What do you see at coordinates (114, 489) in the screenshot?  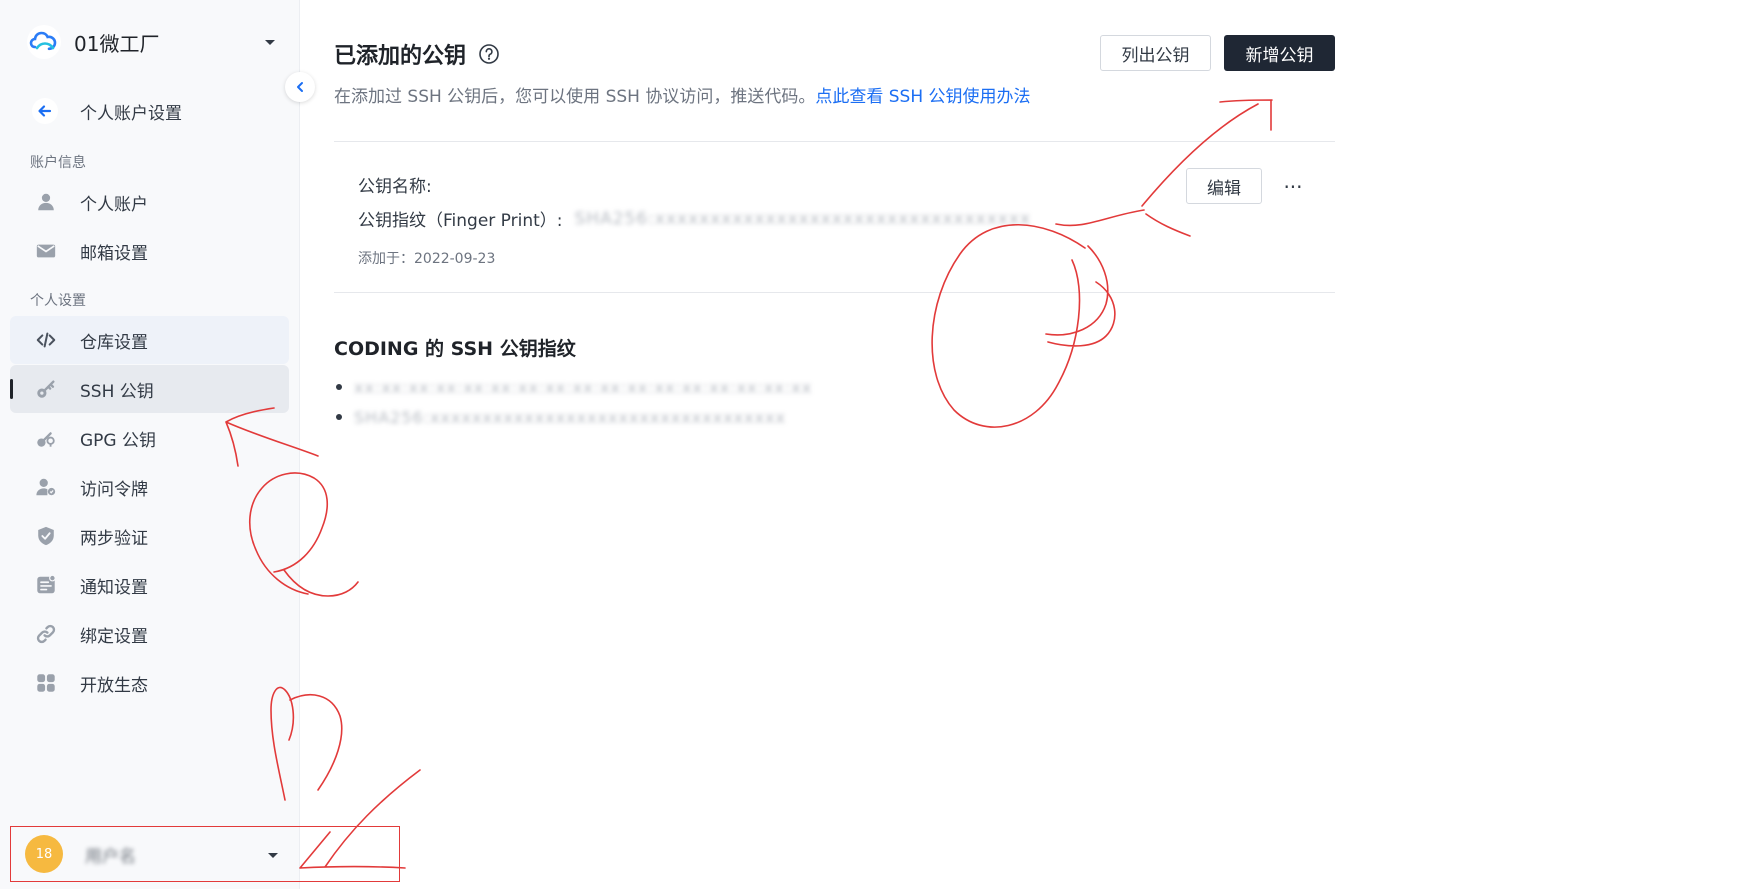 I see `sidebar-item-label: 访问令牌` at bounding box center [114, 489].